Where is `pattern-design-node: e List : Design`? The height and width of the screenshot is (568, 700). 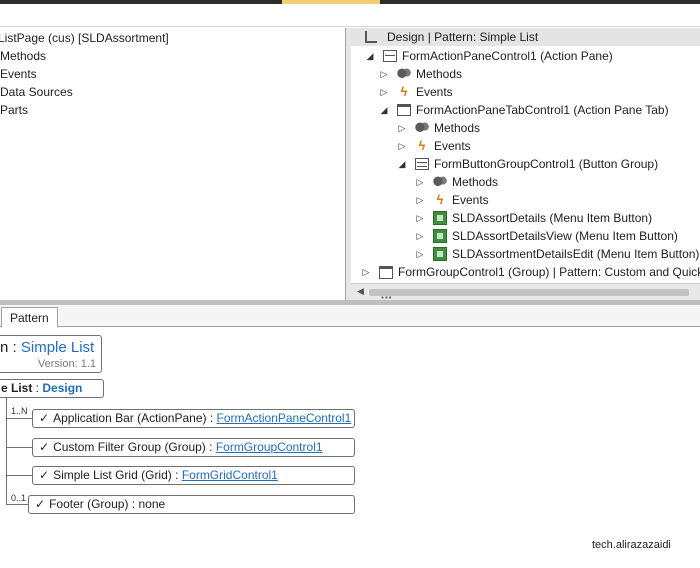 pattern-design-node: e List : Design is located at coordinates (52, 388).